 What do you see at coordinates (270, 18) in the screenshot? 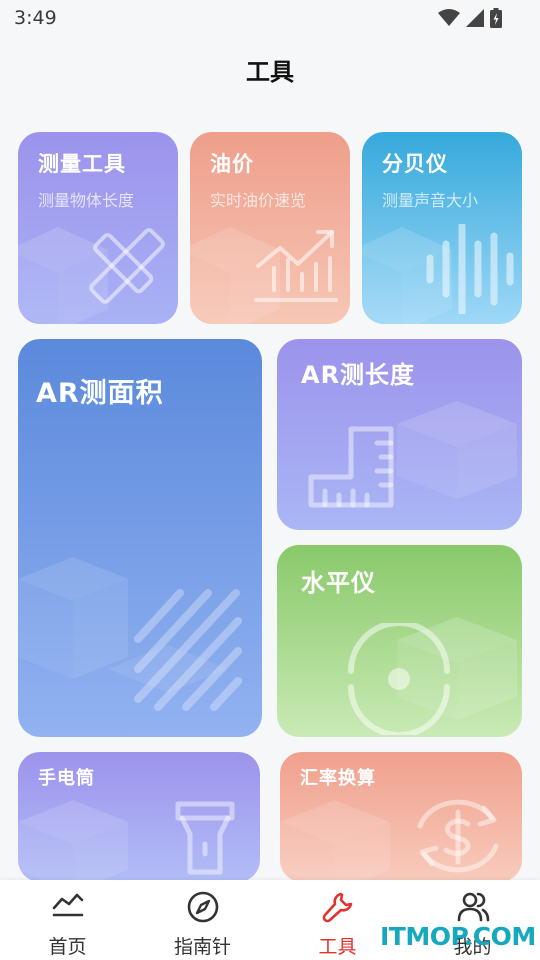
I see `status-bar: 3:49` at bounding box center [270, 18].